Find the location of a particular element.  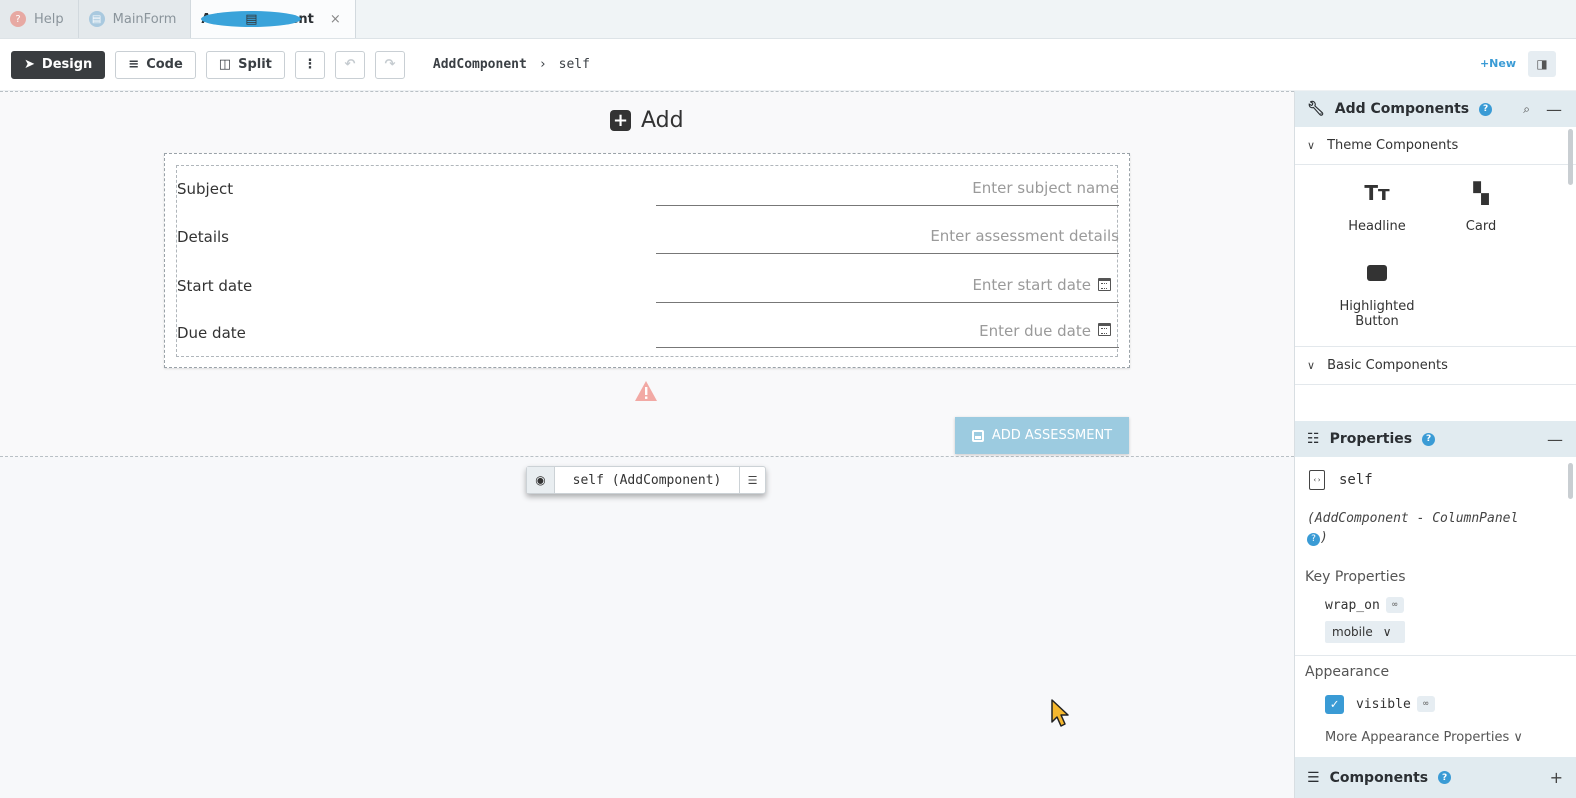

components-title: Components is located at coordinates (1379, 777).